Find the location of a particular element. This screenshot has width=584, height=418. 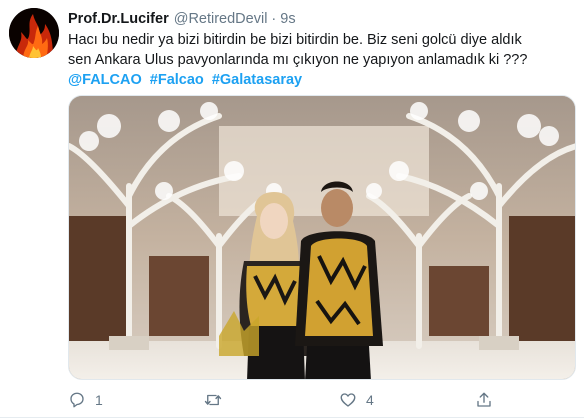

retweet-icon is located at coordinates (213, 400).